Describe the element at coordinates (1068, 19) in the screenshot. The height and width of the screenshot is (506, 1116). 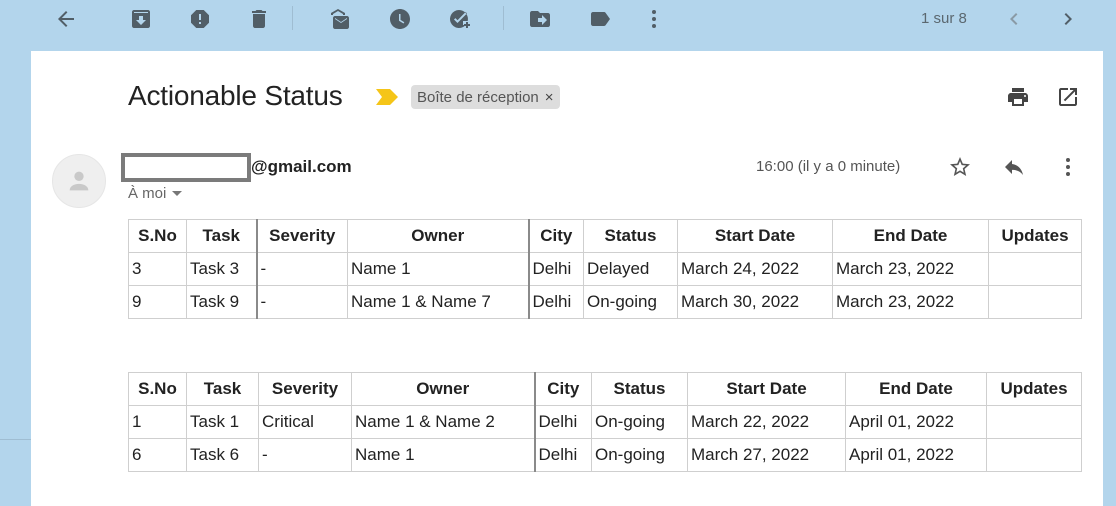
I see `next-icon` at that location.